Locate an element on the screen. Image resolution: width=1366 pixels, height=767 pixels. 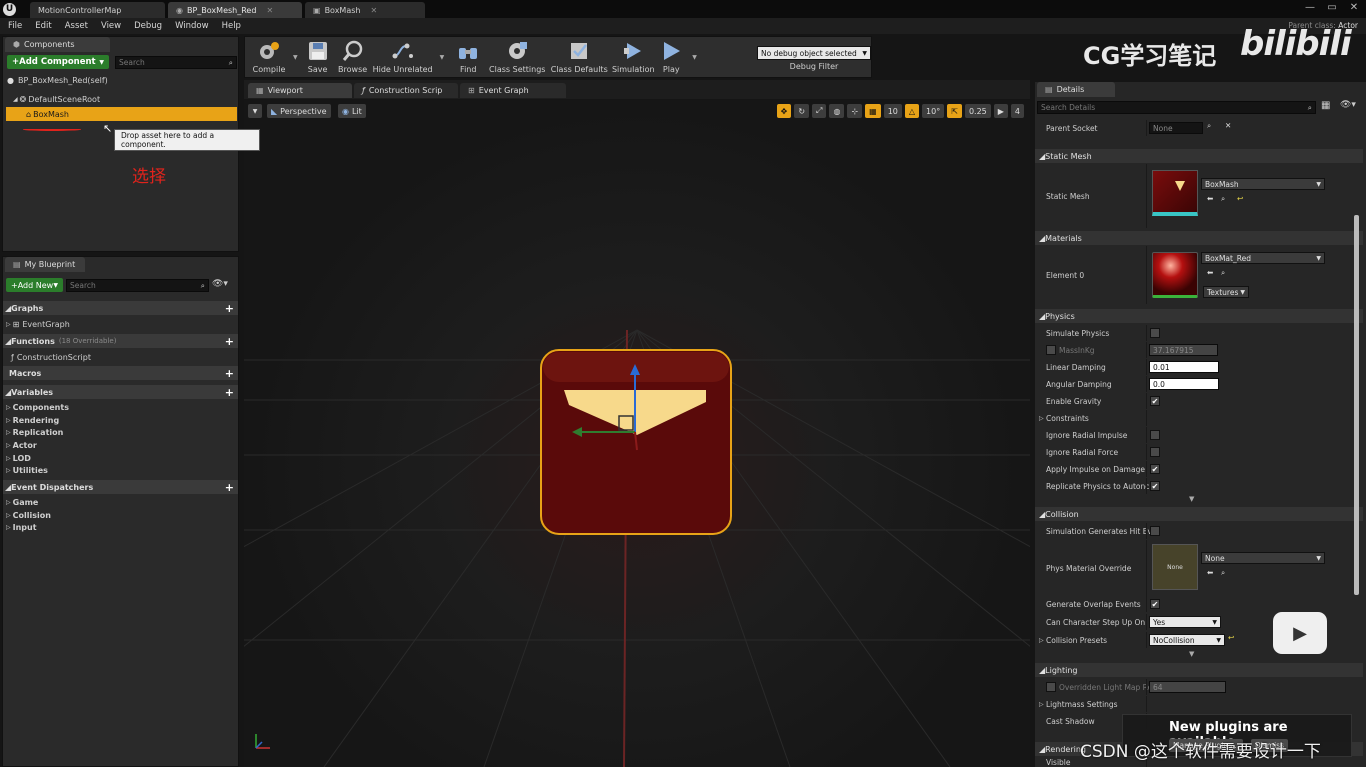
linear-damping-field: 0.01 is located at coordinates (1184, 367).